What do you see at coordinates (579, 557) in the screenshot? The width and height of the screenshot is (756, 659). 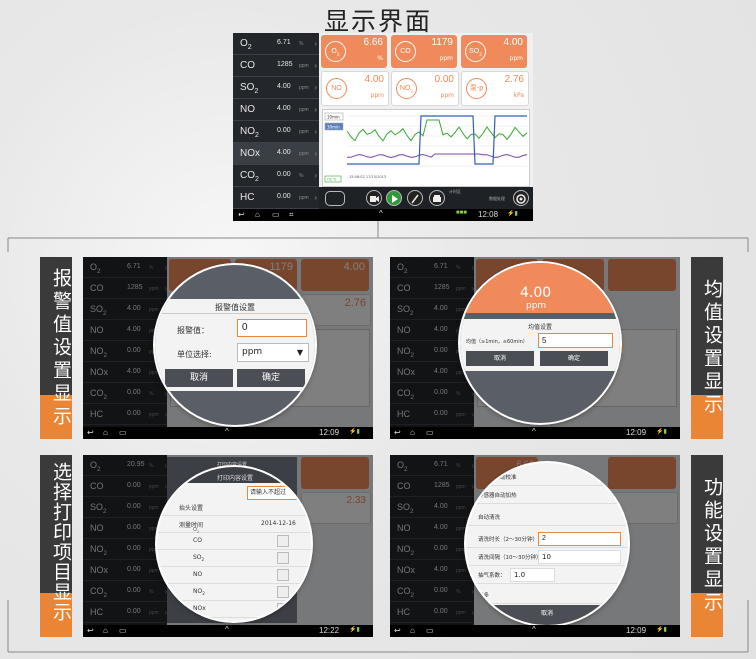 I see `function-item-input: 10` at bounding box center [579, 557].